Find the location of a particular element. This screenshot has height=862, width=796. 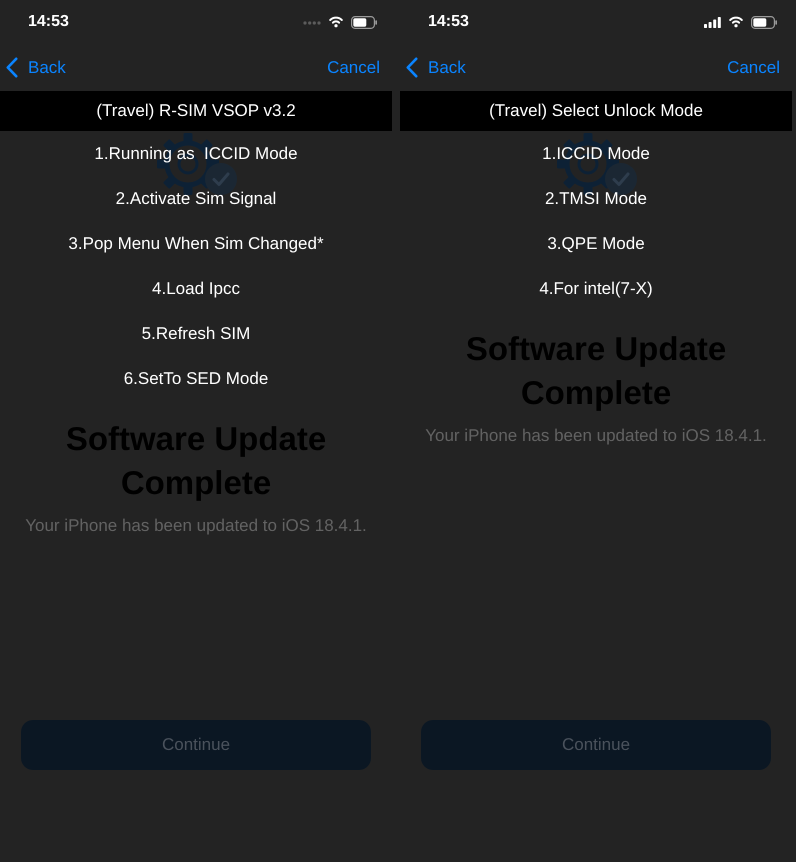

menu-item: 3.QPE Mode is located at coordinates (596, 243).